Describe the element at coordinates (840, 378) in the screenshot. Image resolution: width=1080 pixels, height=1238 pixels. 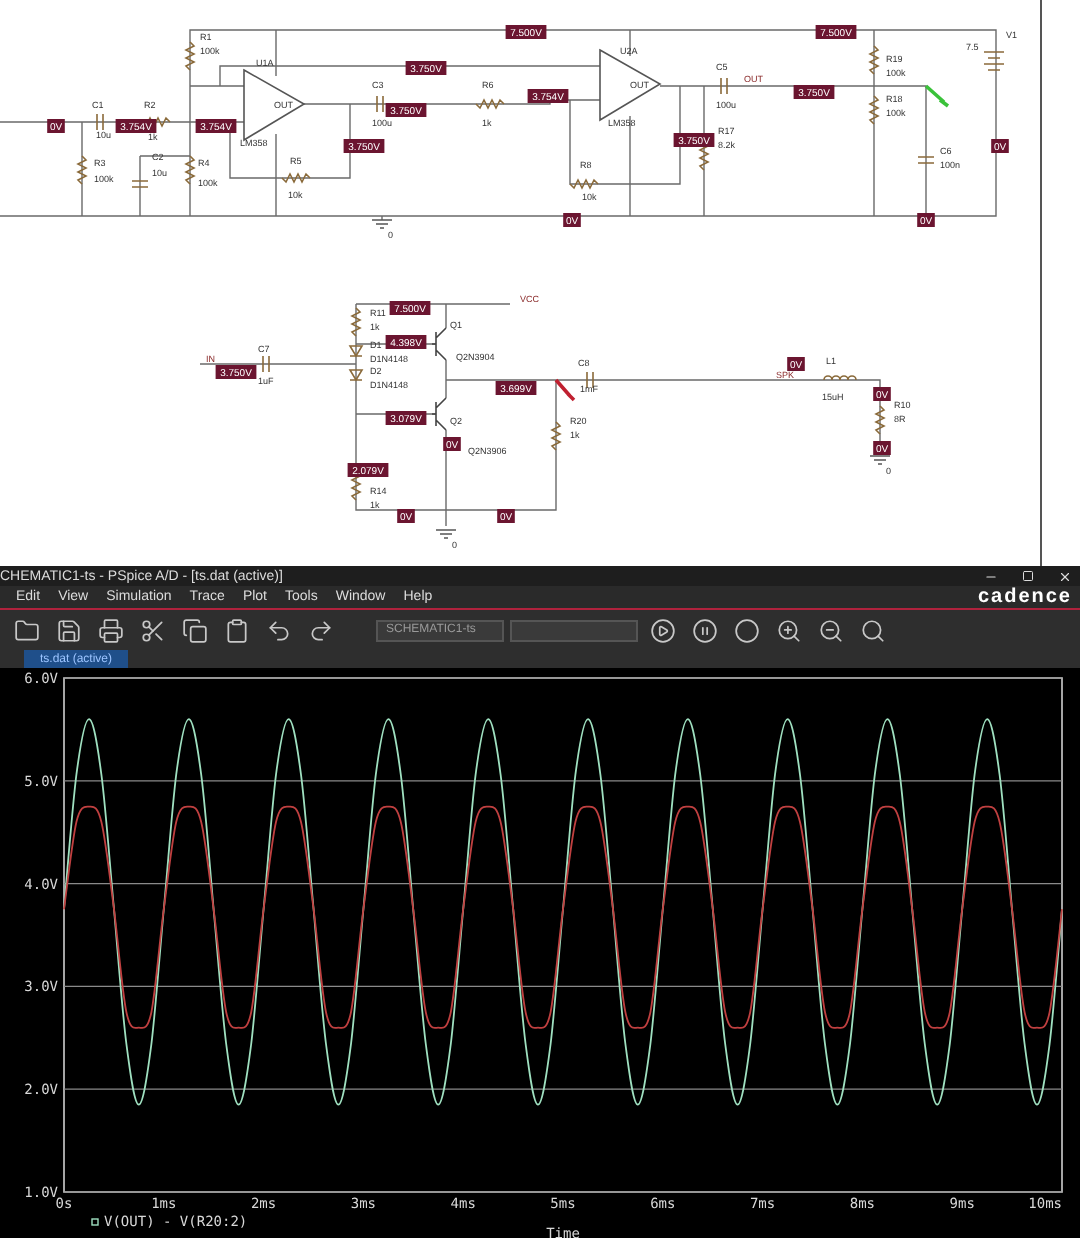
I see `inductor-symbol` at that location.